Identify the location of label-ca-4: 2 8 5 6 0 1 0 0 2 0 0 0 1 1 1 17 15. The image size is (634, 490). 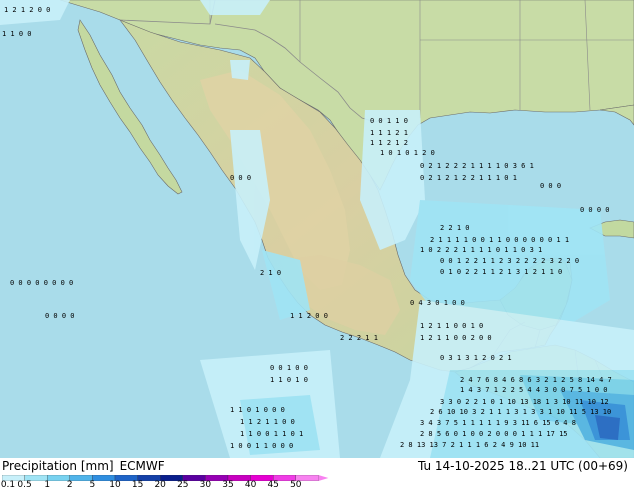
(494, 434).